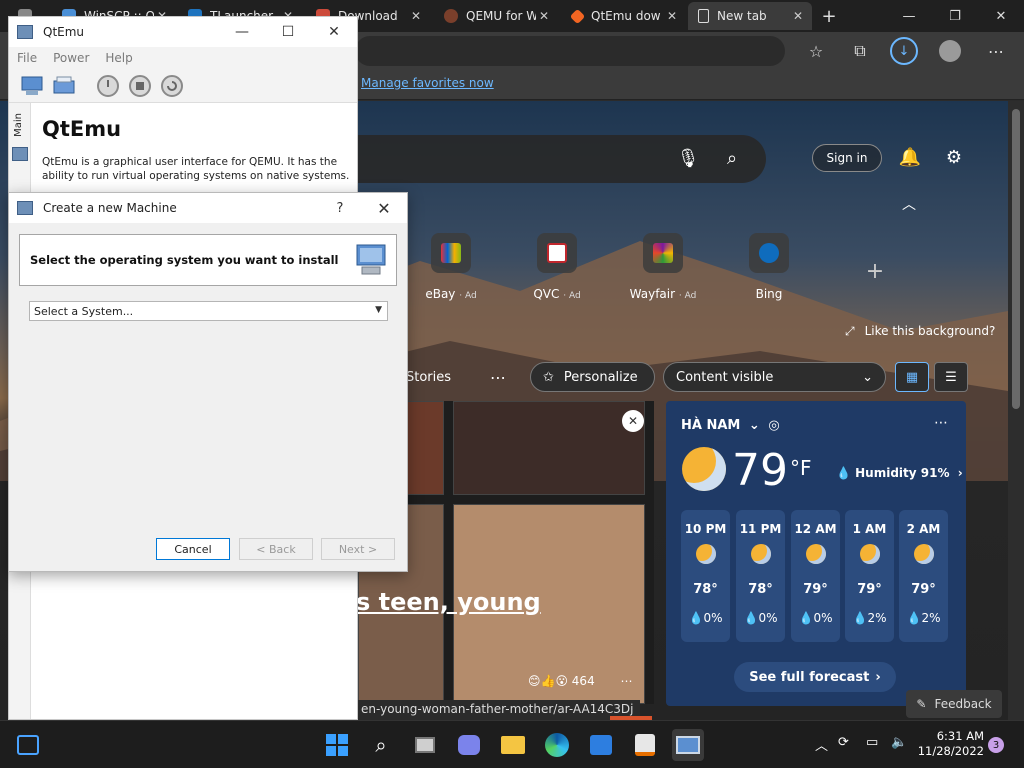 Image resolution: width=1024 pixels, height=768 pixels. What do you see at coordinates (688, 158) in the screenshot?
I see `microphone-icon: 🎙` at bounding box center [688, 158].